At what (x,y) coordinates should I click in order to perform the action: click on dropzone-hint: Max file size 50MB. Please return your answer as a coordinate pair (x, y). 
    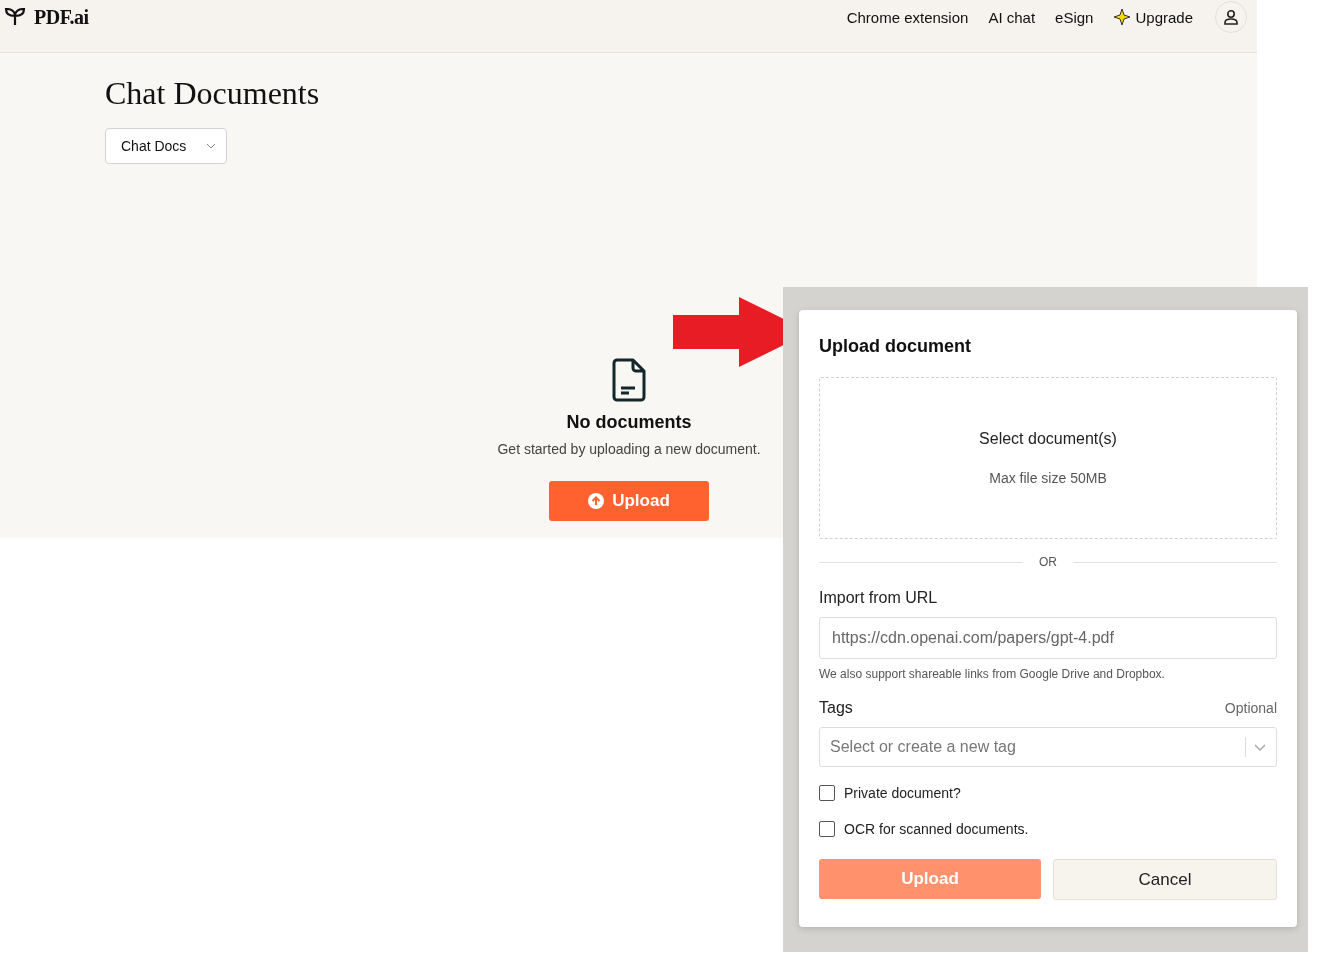
    Looking at the image, I should click on (1048, 478).